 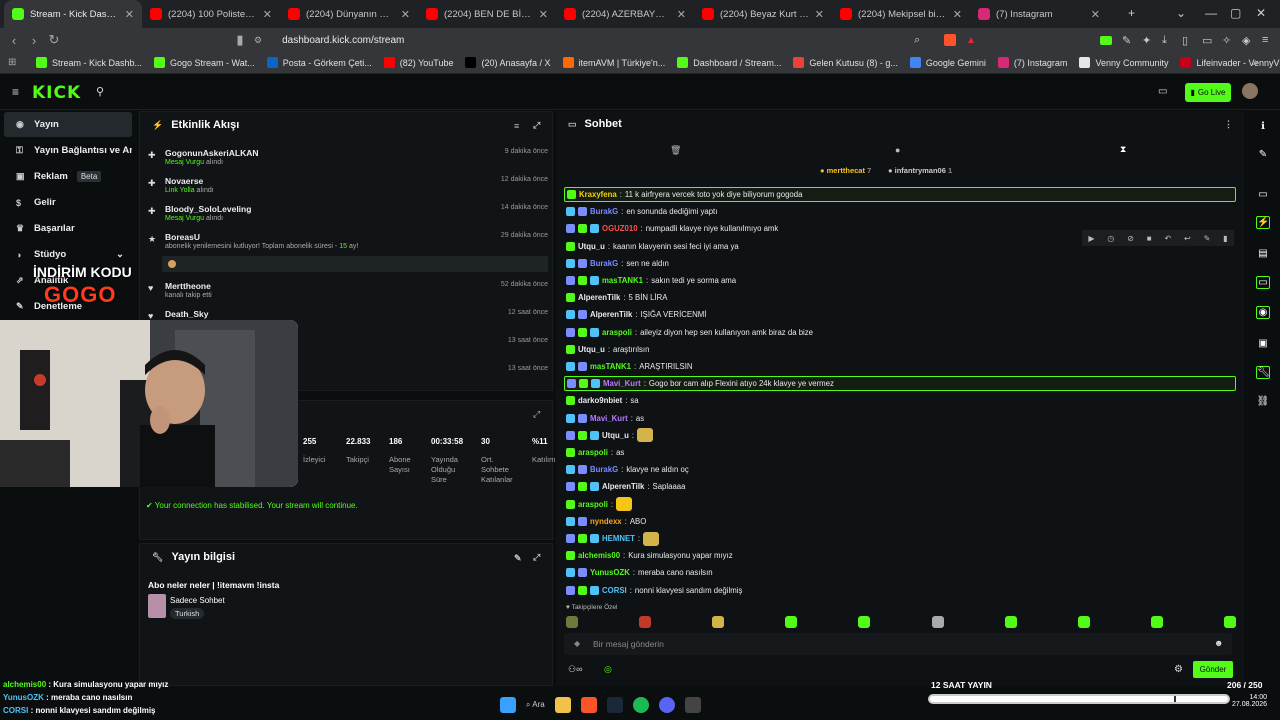 I want to click on browser-tab: (2204) Beyaz Kurt - YouTube ✕, so click(x=763, y=14).